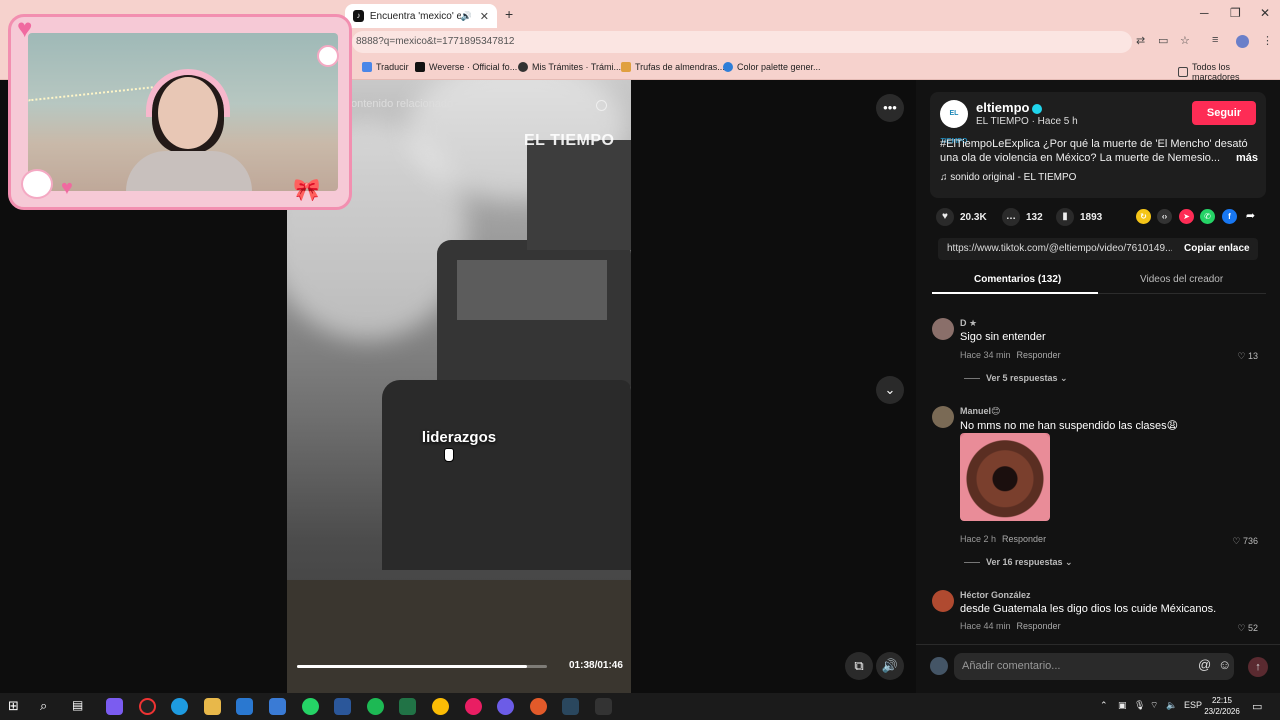  Describe the element at coordinates (945, 217) in the screenshot. I see `heart-icon: ♥` at that location.